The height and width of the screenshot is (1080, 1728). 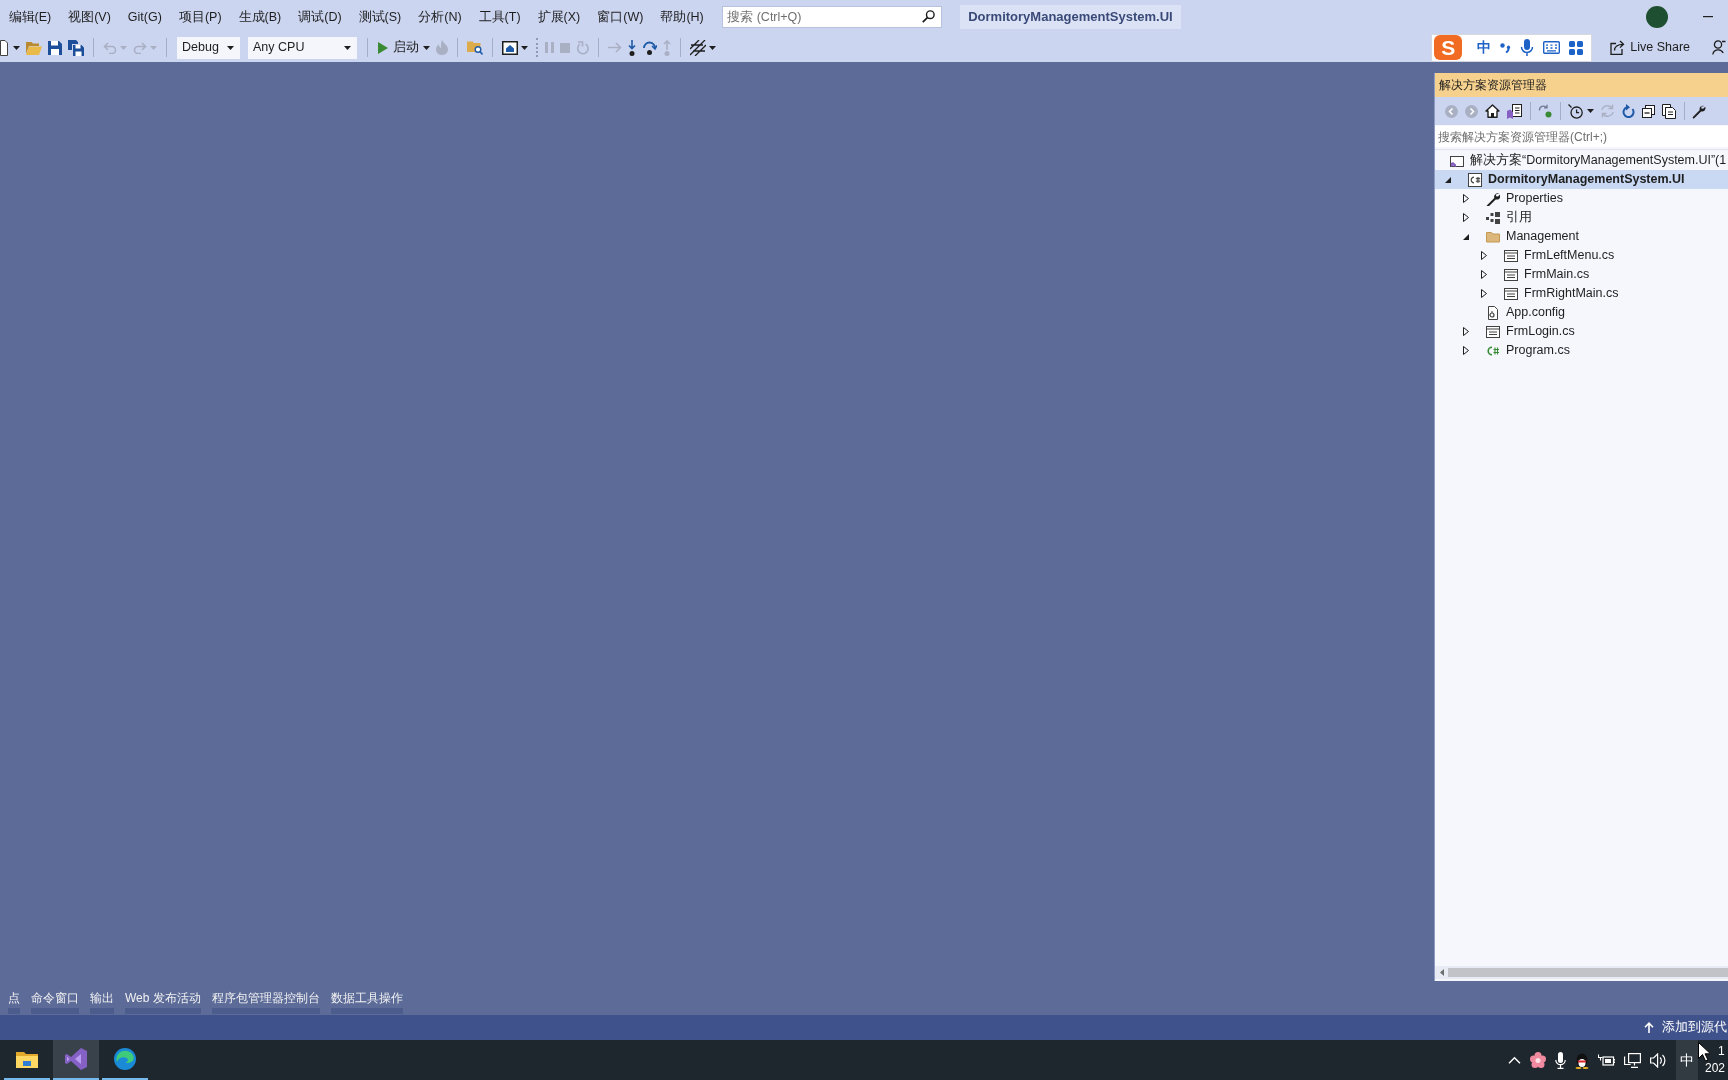 What do you see at coordinates (1581, 350) in the screenshot?
I see `tree-item: Program.cs` at bounding box center [1581, 350].